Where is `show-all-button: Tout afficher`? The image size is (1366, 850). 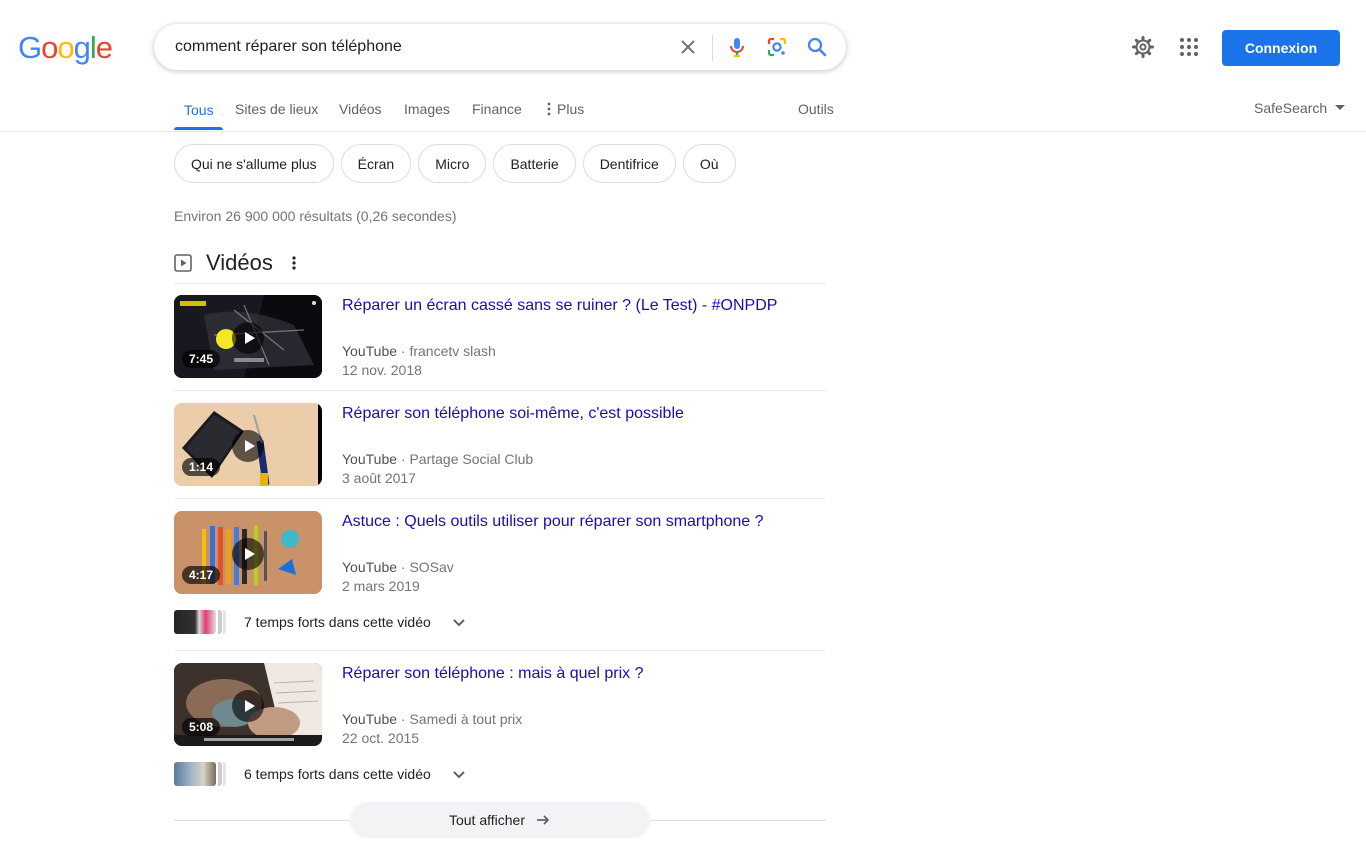 show-all-button: Tout afficher is located at coordinates (500, 820).